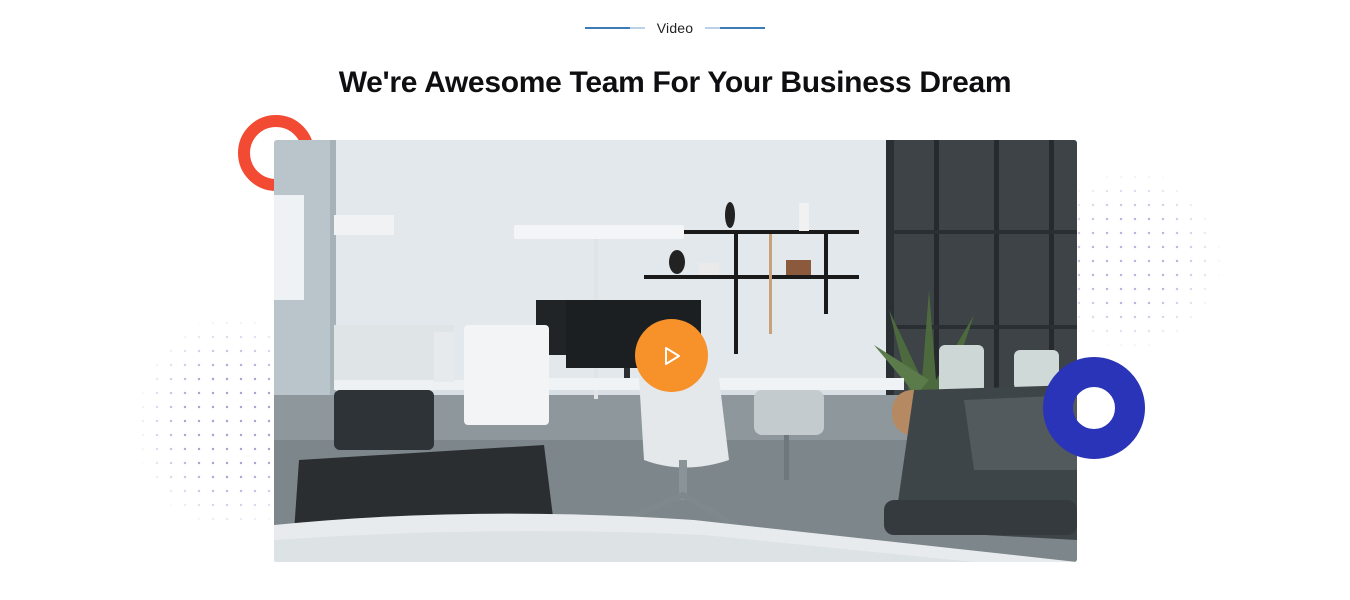 This screenshot has height=600, width=1350. I want to click on play-video-button, so click(671, 355).